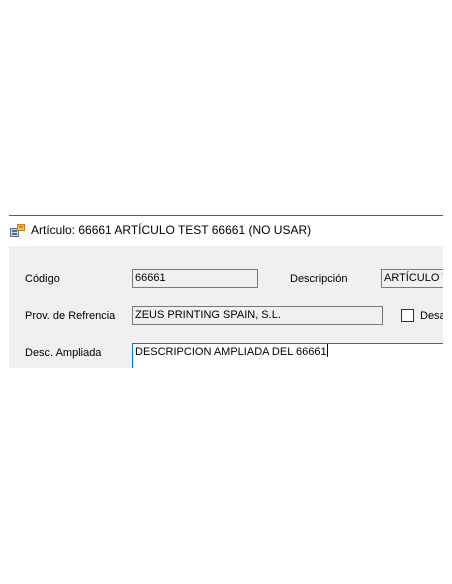 Image resolution: width=452 pixels, height=584 pixels. I want to click on descripcion-field: ARTÍCULO T, so click(412, 278).